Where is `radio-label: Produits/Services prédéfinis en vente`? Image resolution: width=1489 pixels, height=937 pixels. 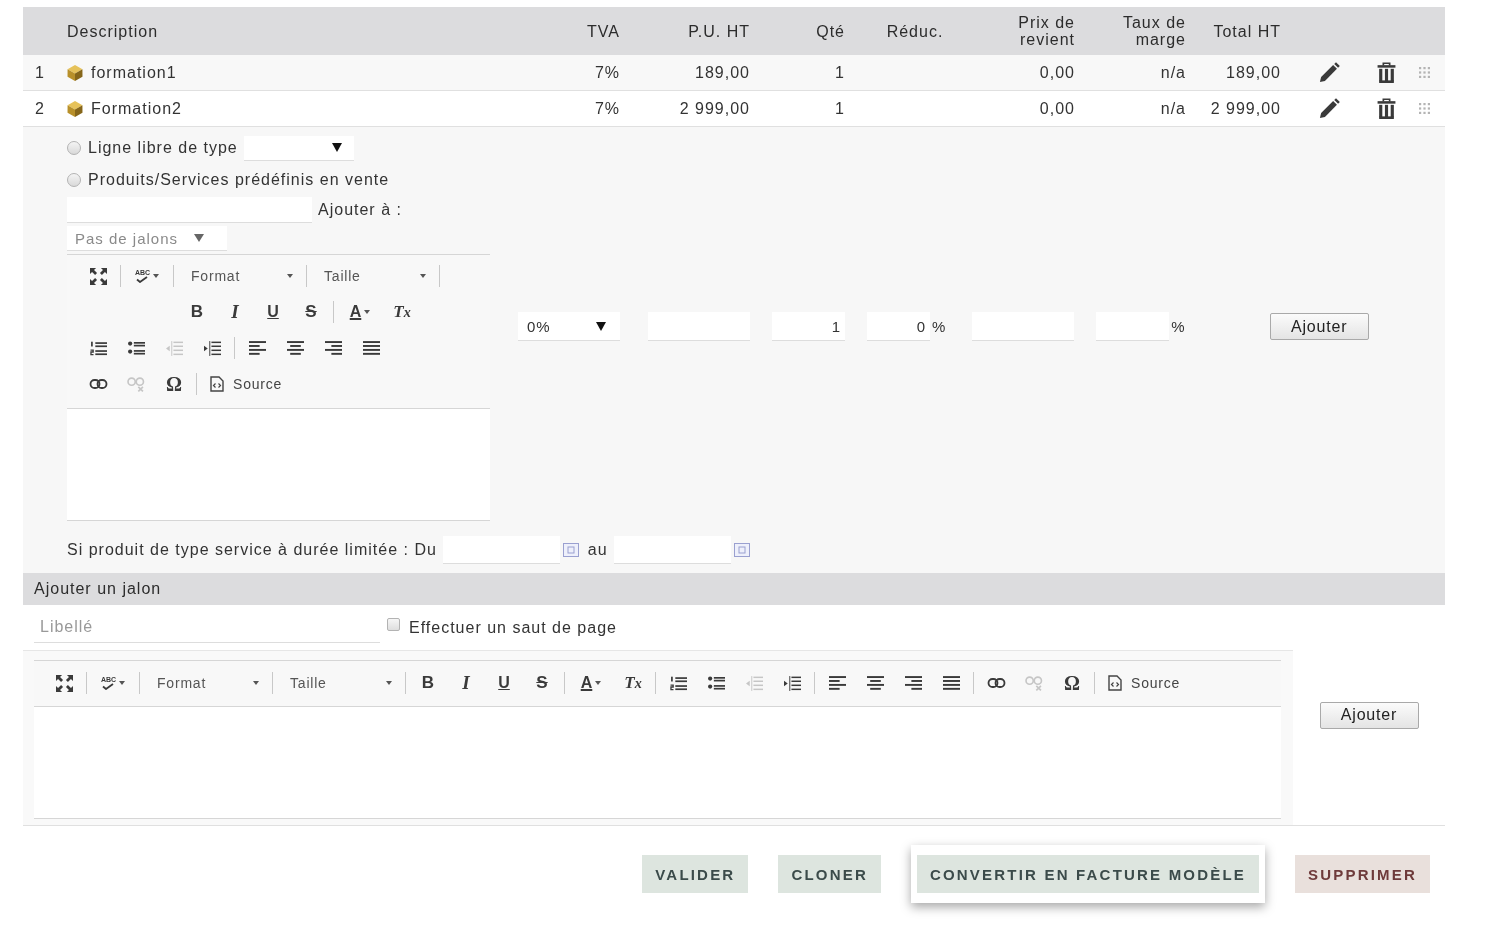
radio-label: Produits/Services prédéfinis en vente is located at coordinates (239, 180).